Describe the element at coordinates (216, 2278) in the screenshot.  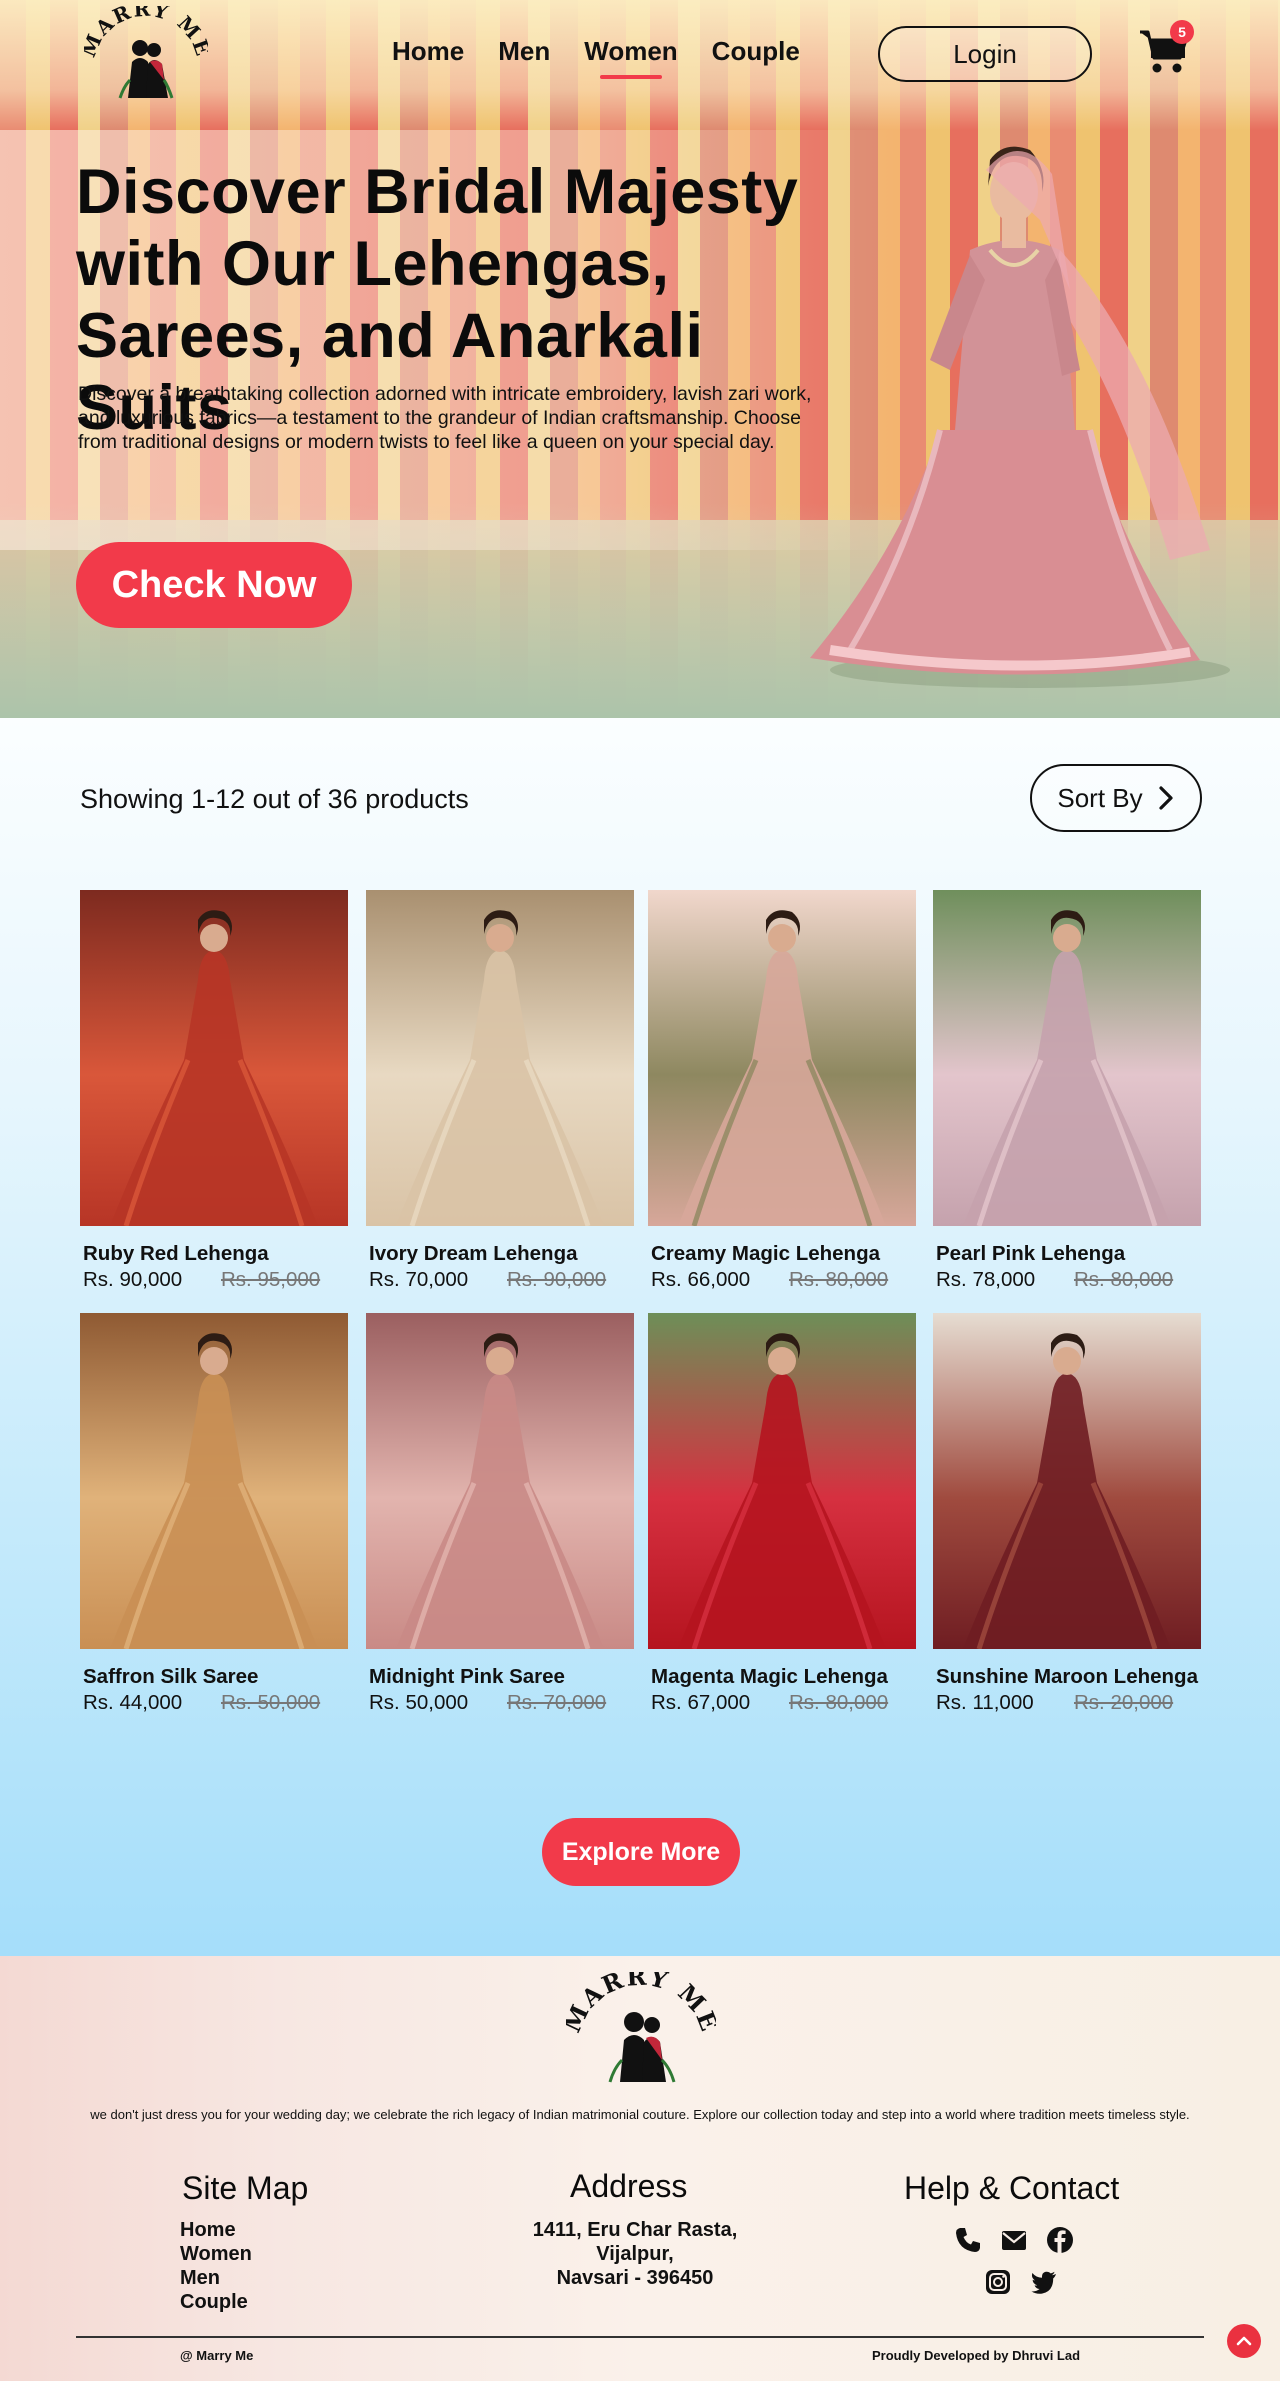
I see `sitemap-link-men: Men` at that location.